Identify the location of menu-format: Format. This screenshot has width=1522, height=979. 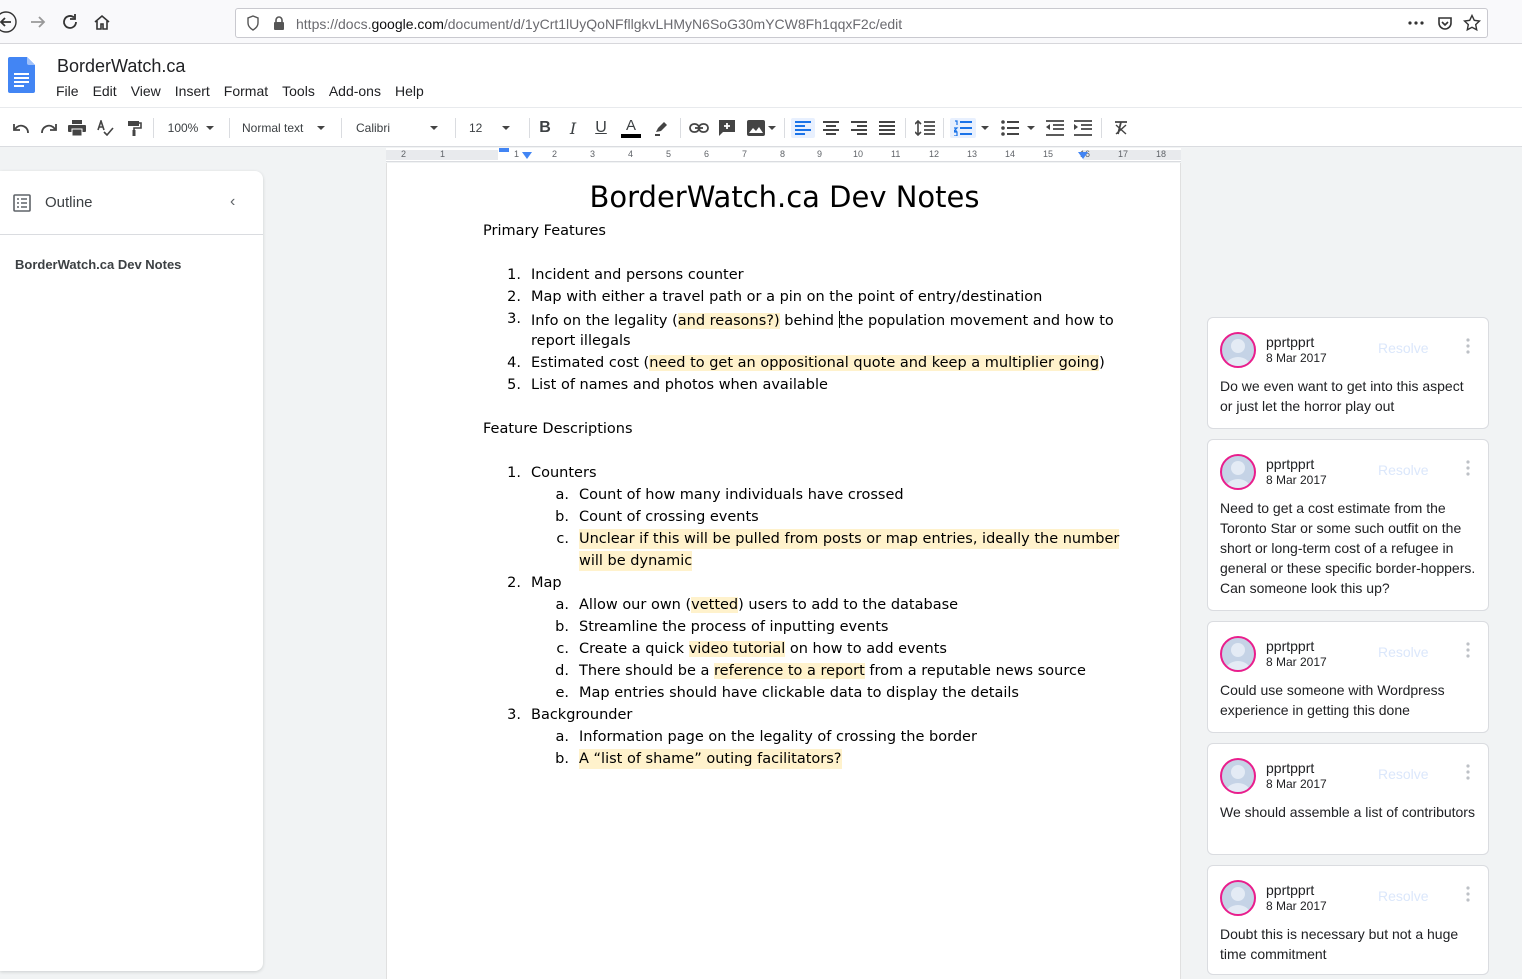
(249, 91).